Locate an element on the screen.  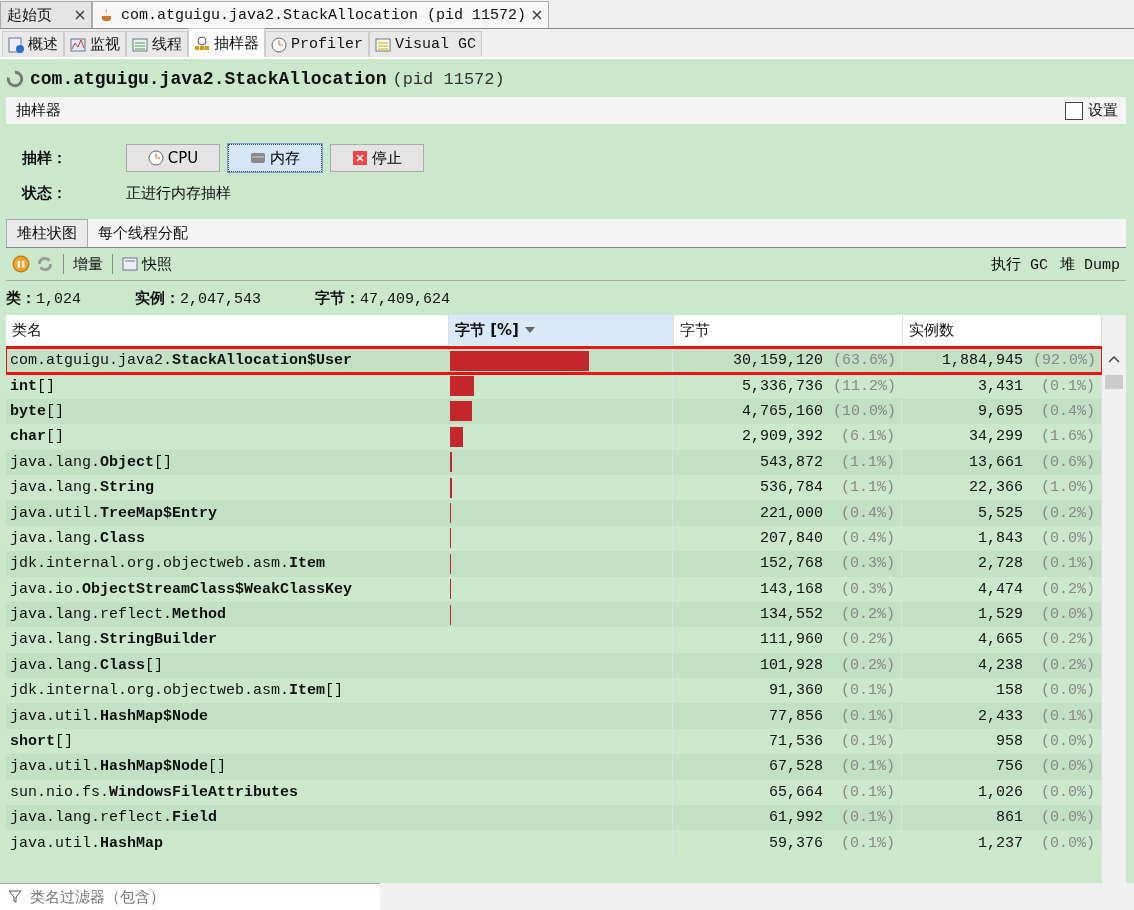
class-name-cell-text: char[] is located at coordinates (37, 437).